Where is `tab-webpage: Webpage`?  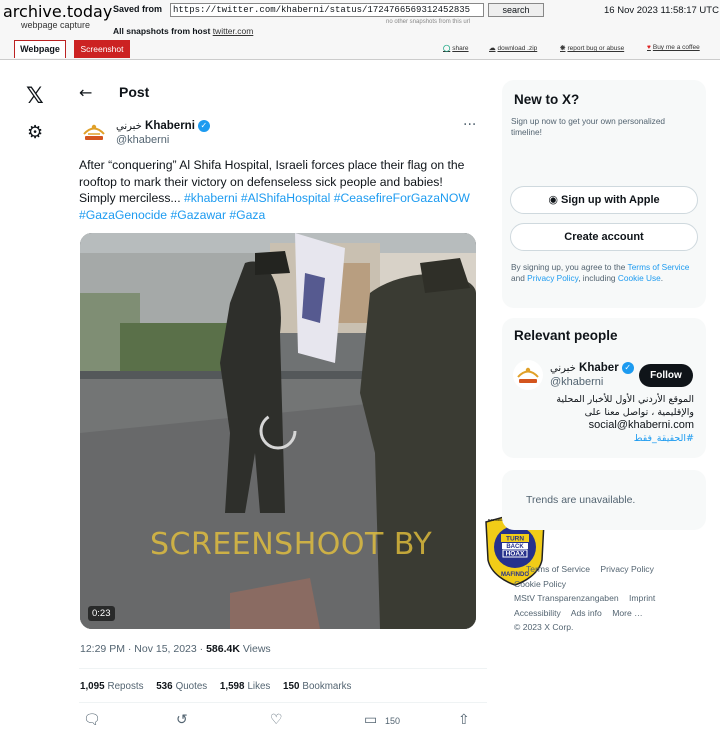
tab-webpage: Webpage is located at coordinates (40, 49).